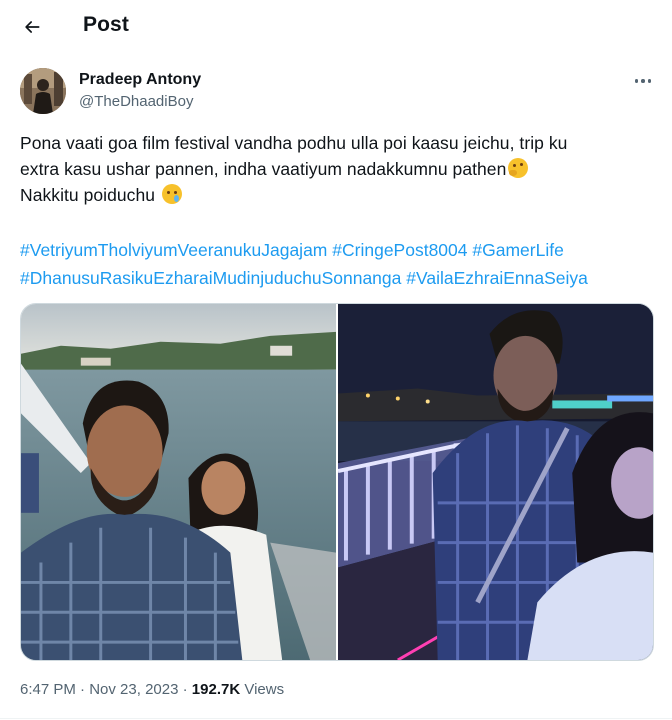 The height and width of the screenshot is (720, 672). Describe the element at coordinates (497, 278) in the screenshot. I see `hashtag-link: #VailaEzhraiEnnaSeiya` at that location.